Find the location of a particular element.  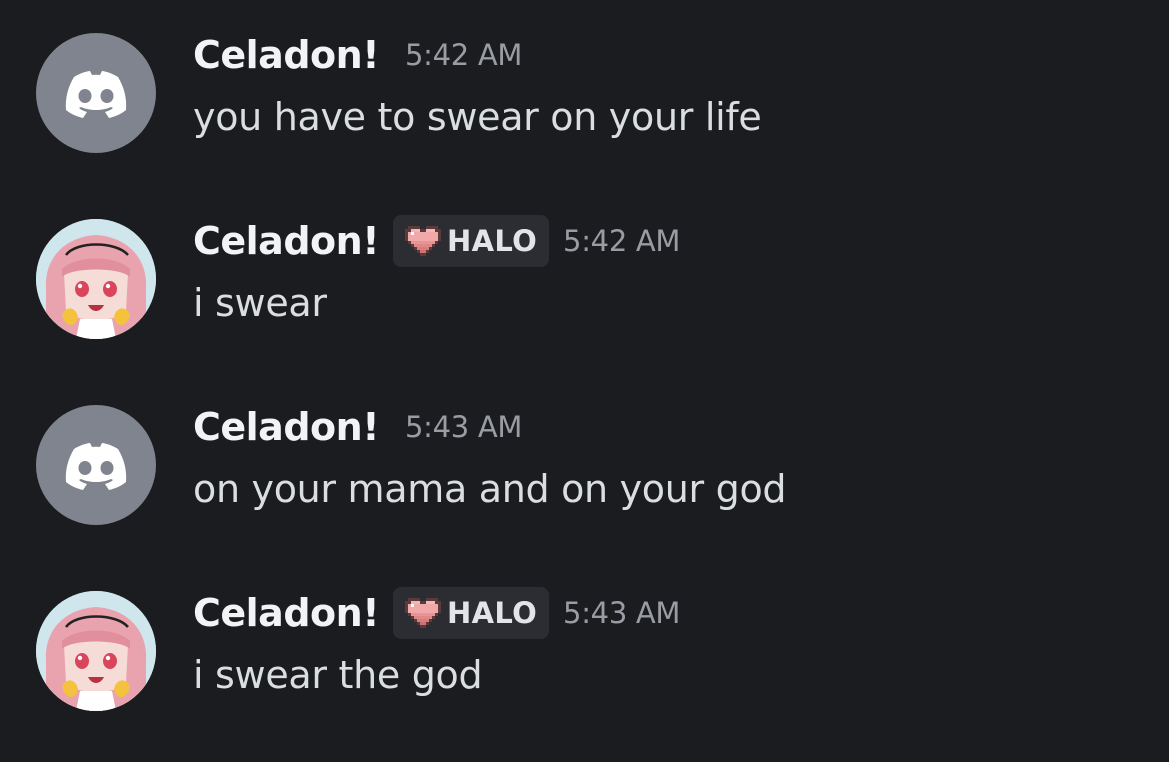

message-content: you have to swear on your life is located at coordinates (477, 117).